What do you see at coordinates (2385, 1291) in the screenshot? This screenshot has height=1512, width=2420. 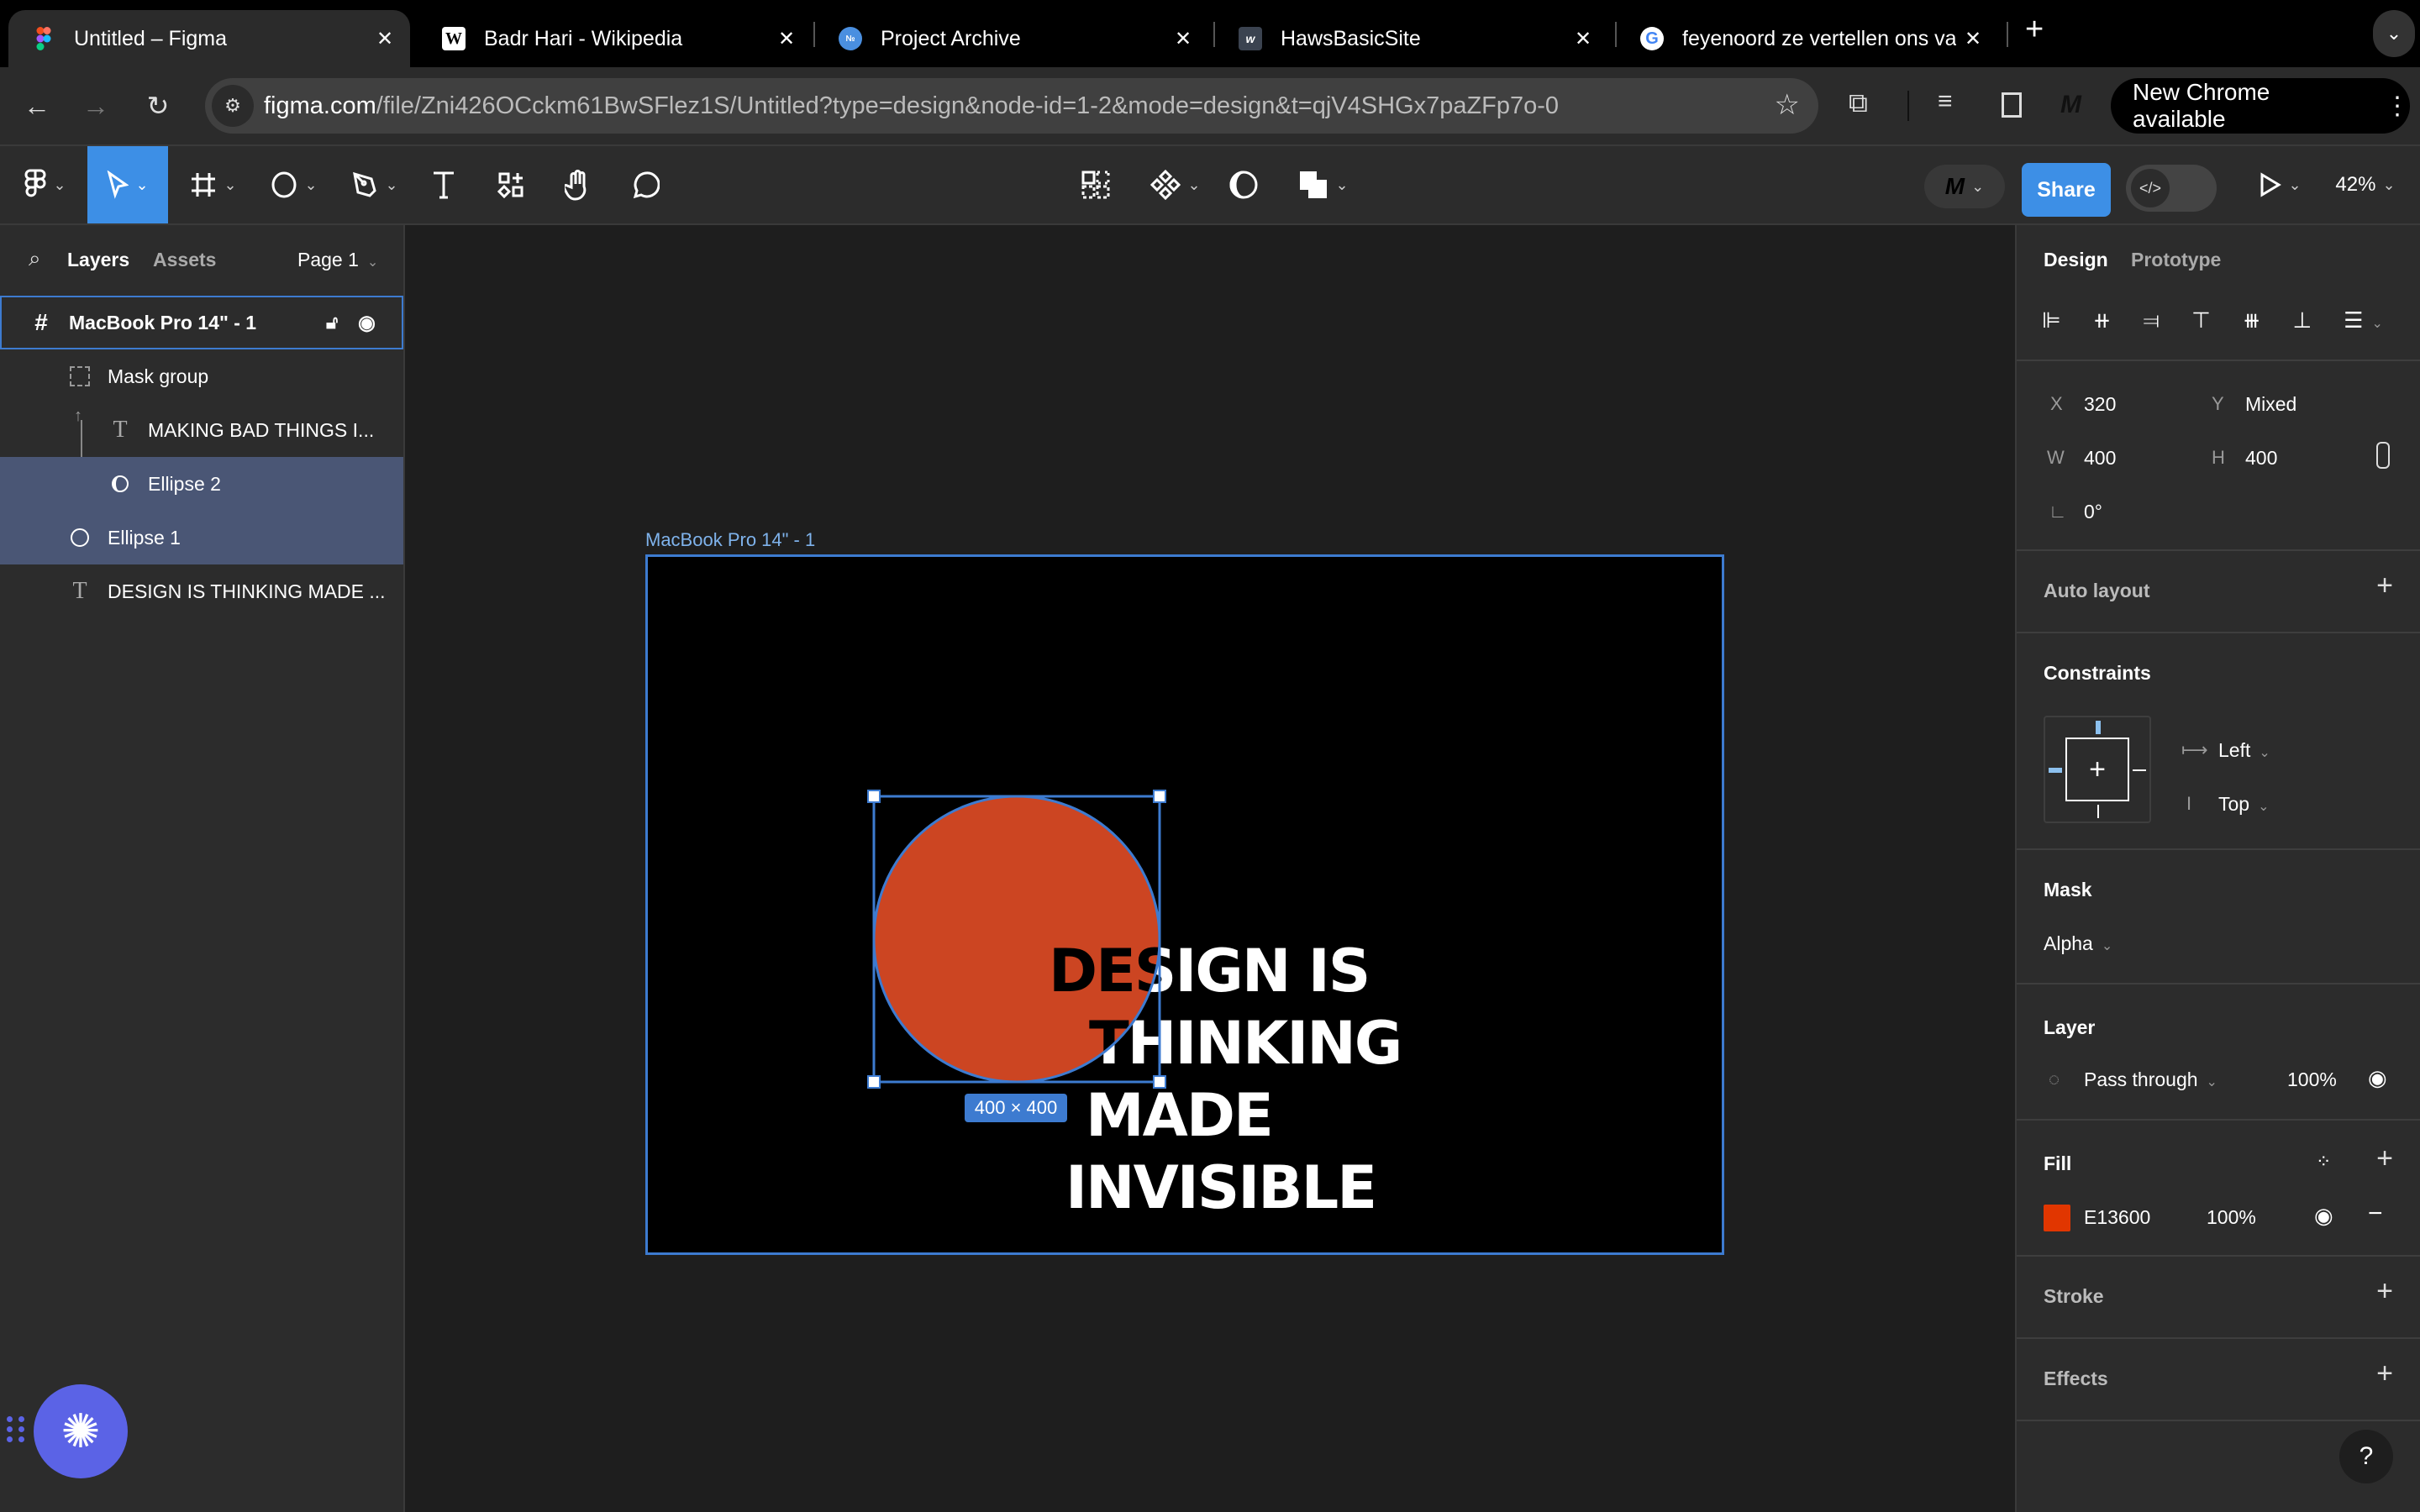 I see `add-stroke-icon: +` at bounding box center [2385, 1291].